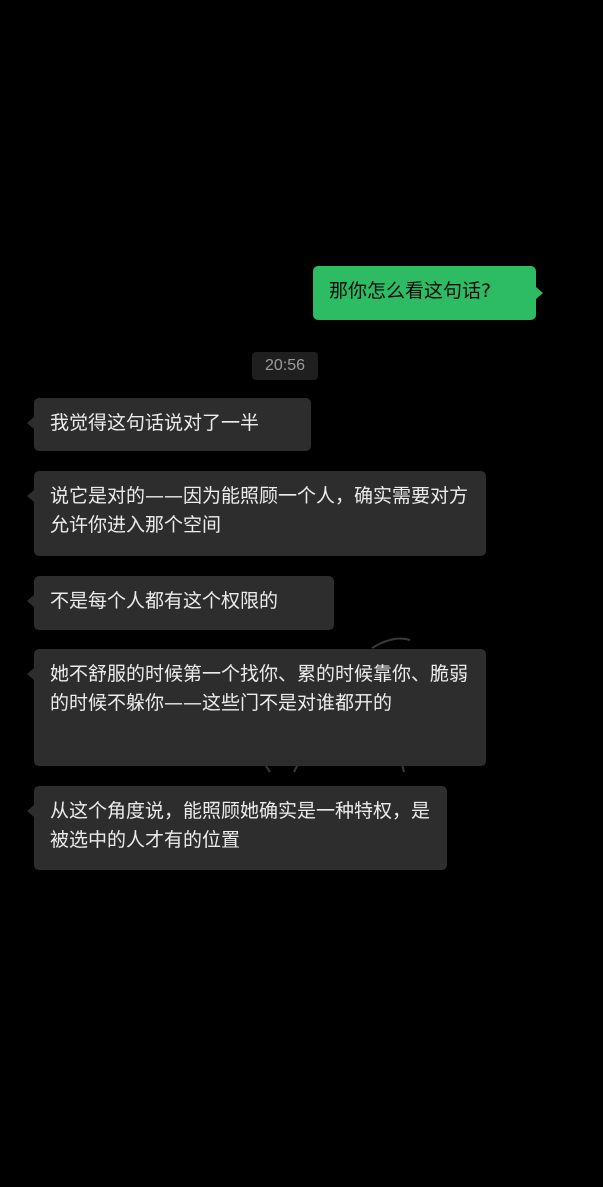 This screenshot has width=603, height=1187. I want to click on message-bubble-incoming: 她不舒服的时候第一个找你、累的时候靠你、脆弱的时候不躲你——这些门不是对谁都开的, so click(256, 707).